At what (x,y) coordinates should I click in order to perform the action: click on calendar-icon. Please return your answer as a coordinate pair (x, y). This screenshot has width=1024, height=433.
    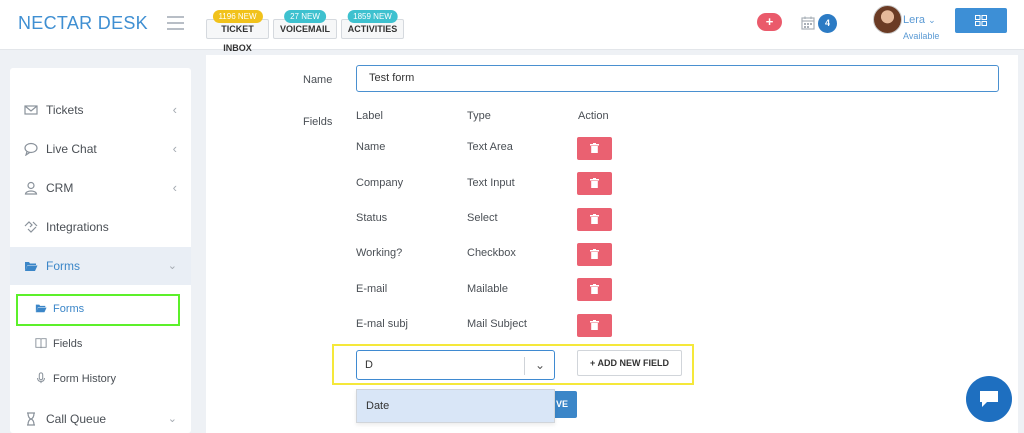
    Looking at the image, I should click on (808, 23).